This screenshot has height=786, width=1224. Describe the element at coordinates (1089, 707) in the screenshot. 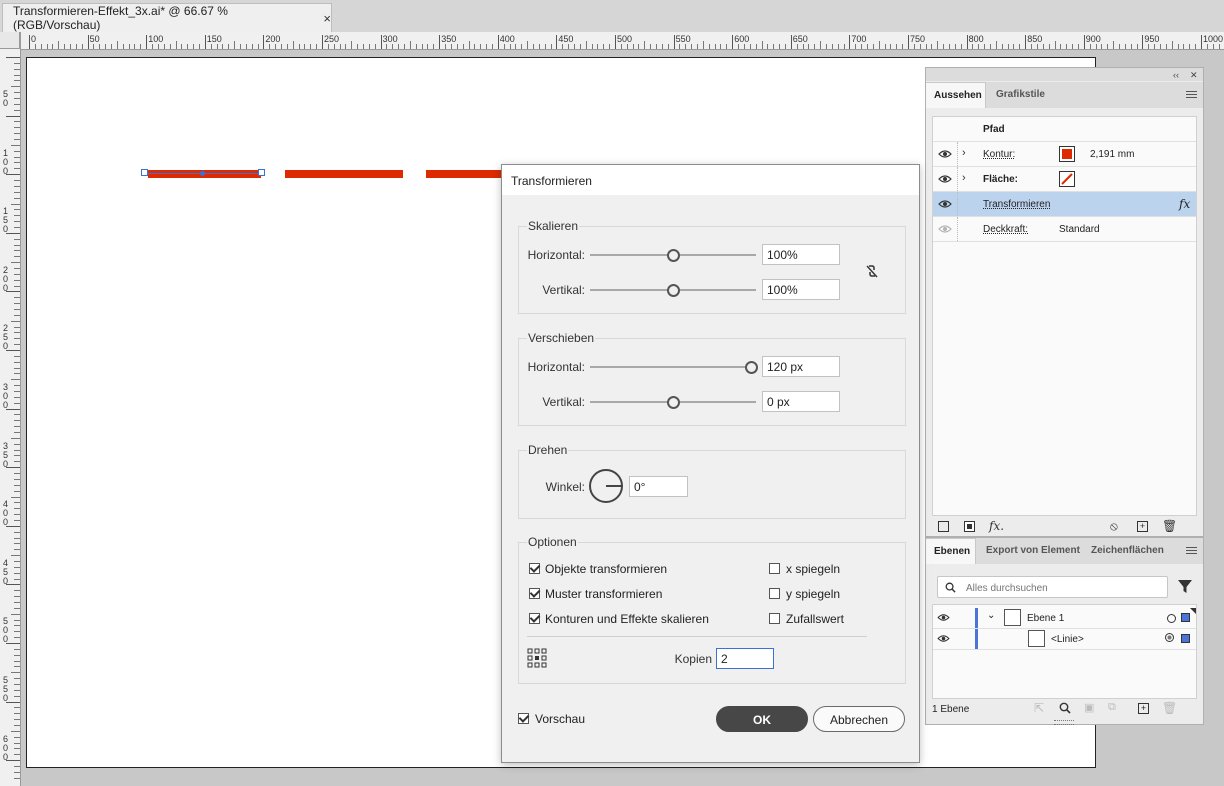

I see `make-clipping-mask-icon: ▣` at that location.